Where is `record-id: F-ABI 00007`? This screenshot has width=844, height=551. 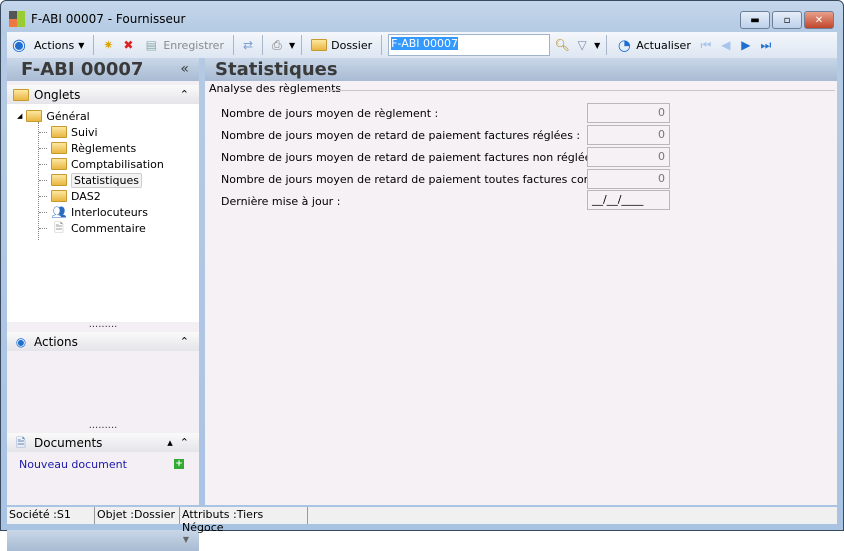 record-id: F-ABI 00007 is located at coordinates (82, 69).